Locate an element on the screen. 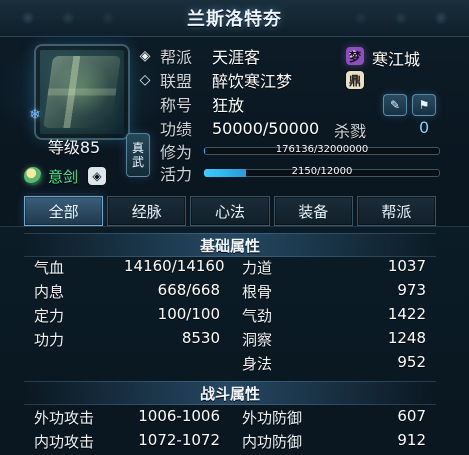 The image size is (469, 455). kill-label: 杀戮 is located at coordinates (350, 131).